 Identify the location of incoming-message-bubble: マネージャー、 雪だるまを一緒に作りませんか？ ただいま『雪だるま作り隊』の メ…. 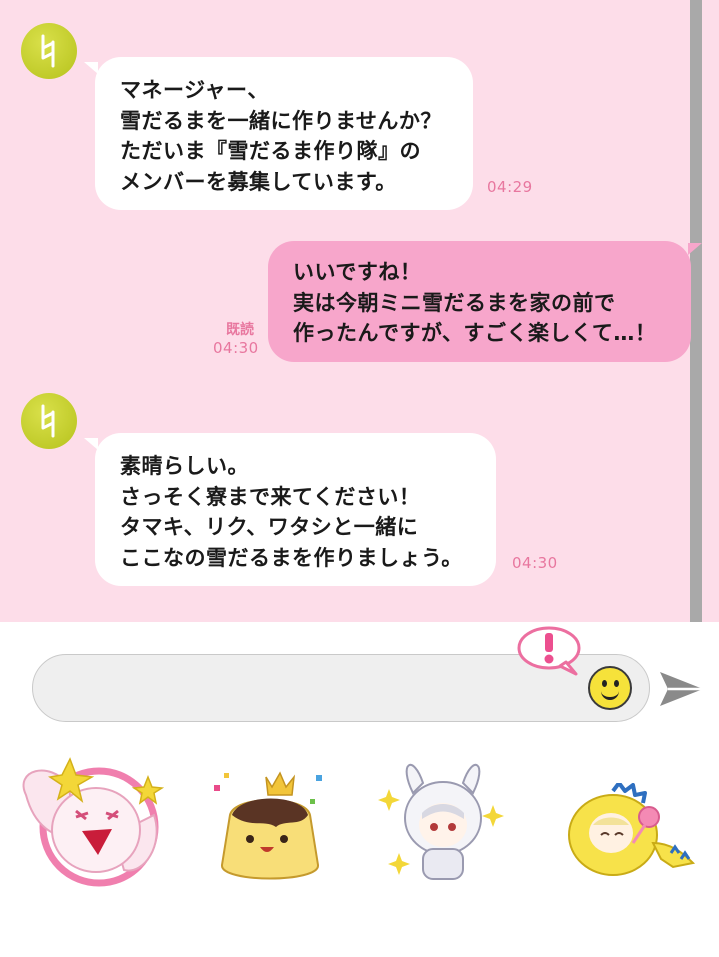
(284, 133).